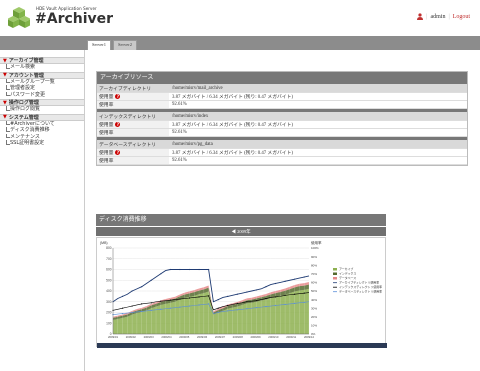  What do you see at coordinates (42, 117) in the screenshot?
I see `sidebar-heading-system: ▼ システム管理` at bounding box center [42, 117].